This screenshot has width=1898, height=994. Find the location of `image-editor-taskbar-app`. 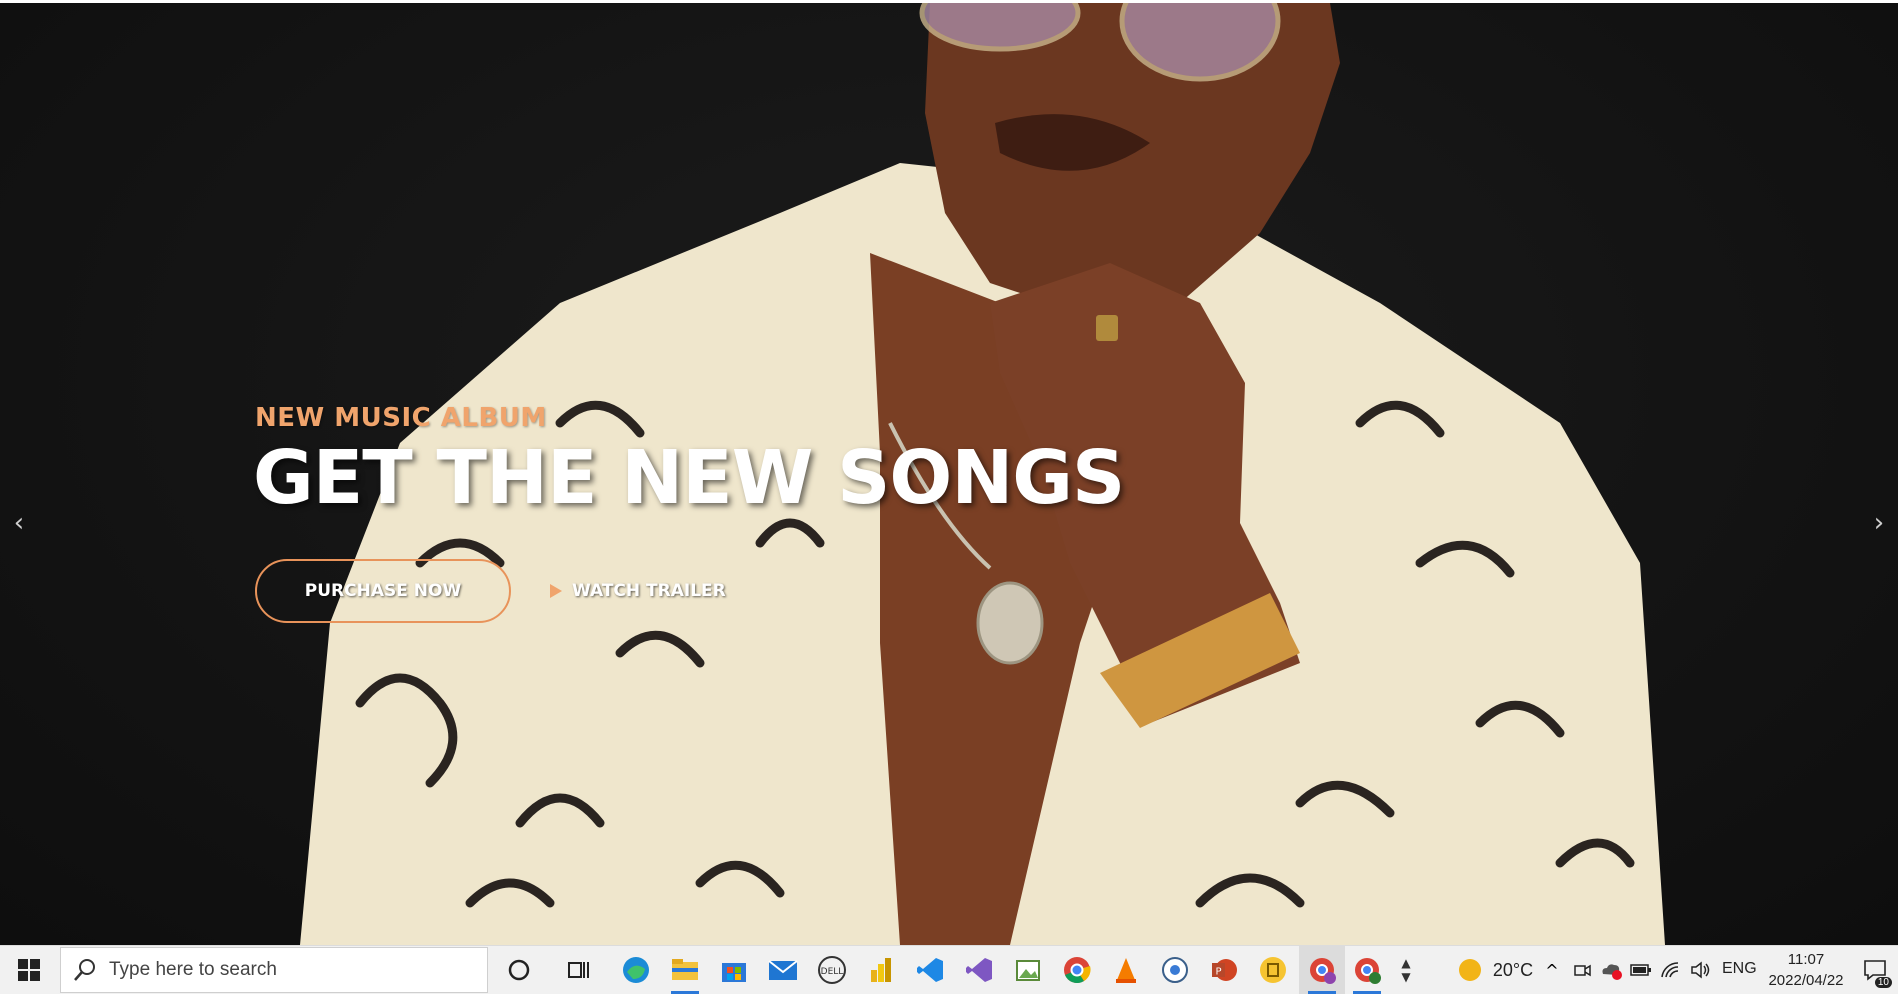

image-editor-taskbar-app is located at coordinates (1028, 970).